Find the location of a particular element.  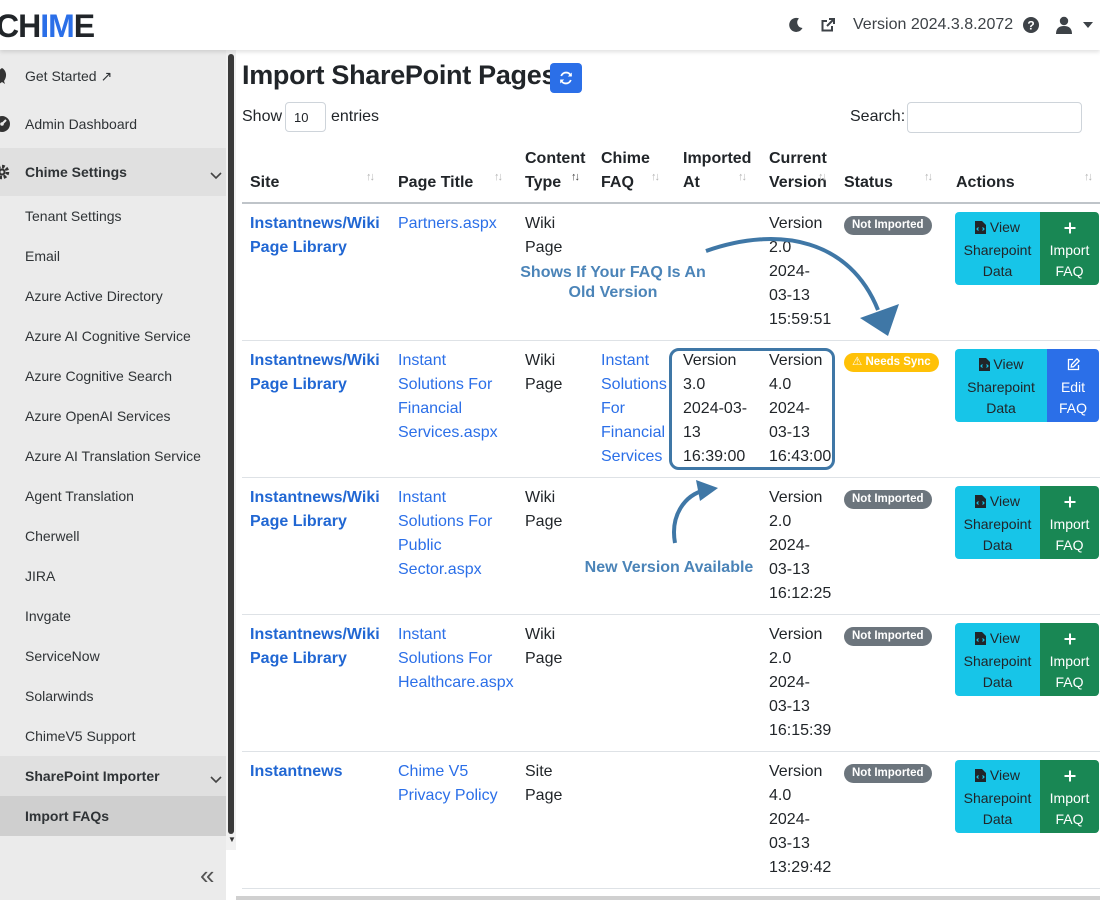

moon-icon is located at coordinates (796, 25).